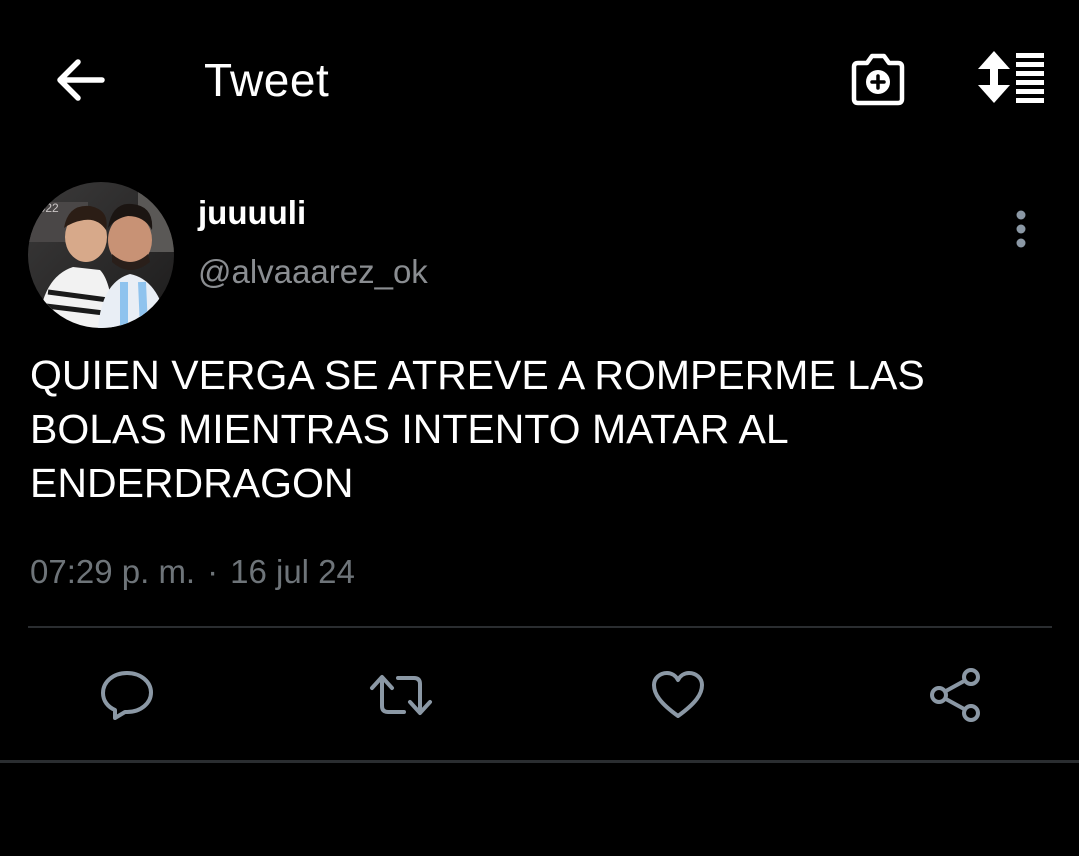 The width and height of the screenshot is (1079, 856). What do you see at coordinates (540, 627) in the screenshot?
I see `divider` at bounding box center [540, 627].